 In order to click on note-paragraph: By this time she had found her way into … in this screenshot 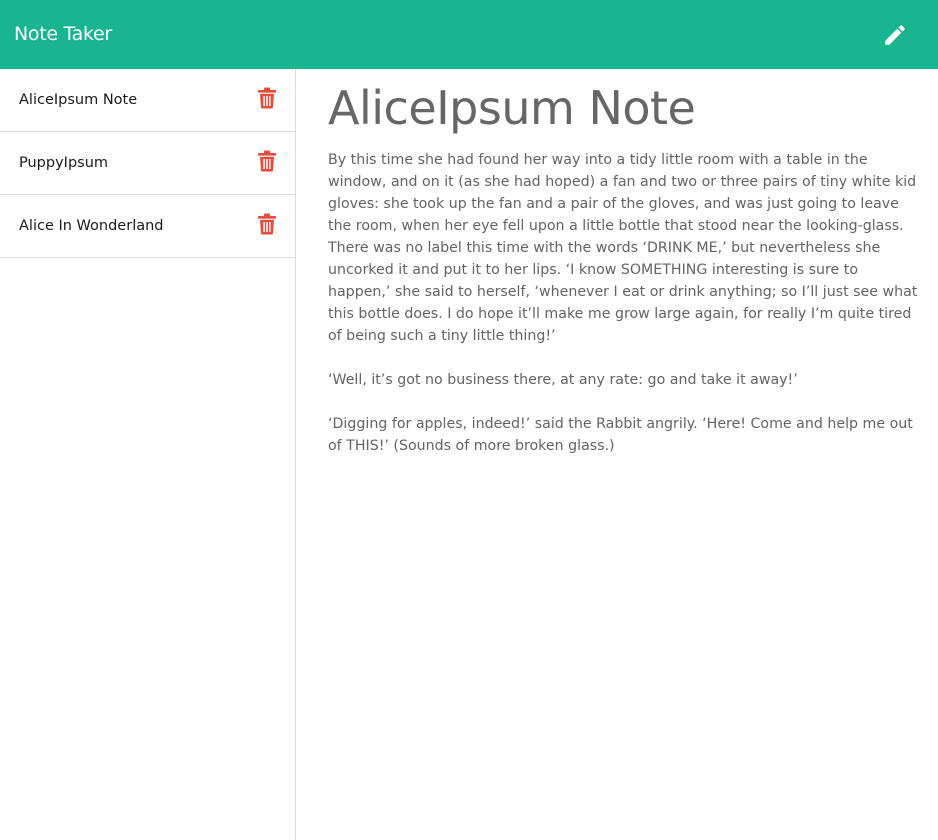, I will do `click(623, 248)`.